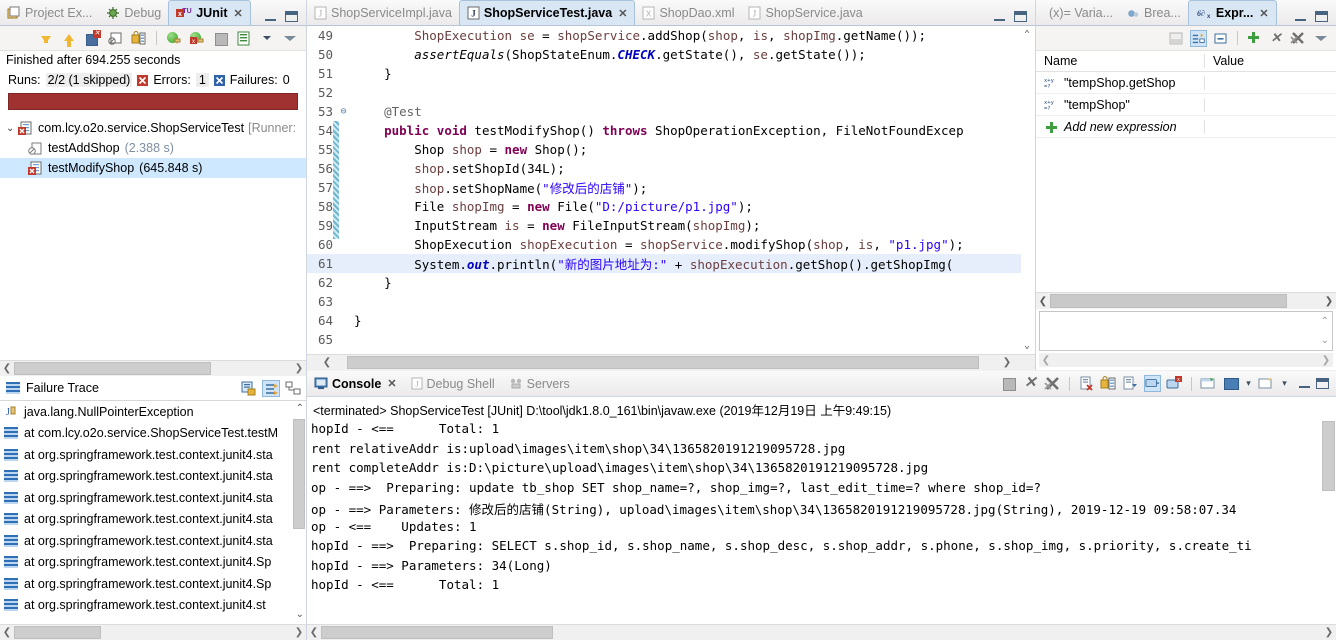 The width and height of the screenshot is (1336, 640). What do you see at coordinates (1276, 38) in the screenshot?
I see `remove-expression-icon: ✕` at bounding box center [1276, 38].